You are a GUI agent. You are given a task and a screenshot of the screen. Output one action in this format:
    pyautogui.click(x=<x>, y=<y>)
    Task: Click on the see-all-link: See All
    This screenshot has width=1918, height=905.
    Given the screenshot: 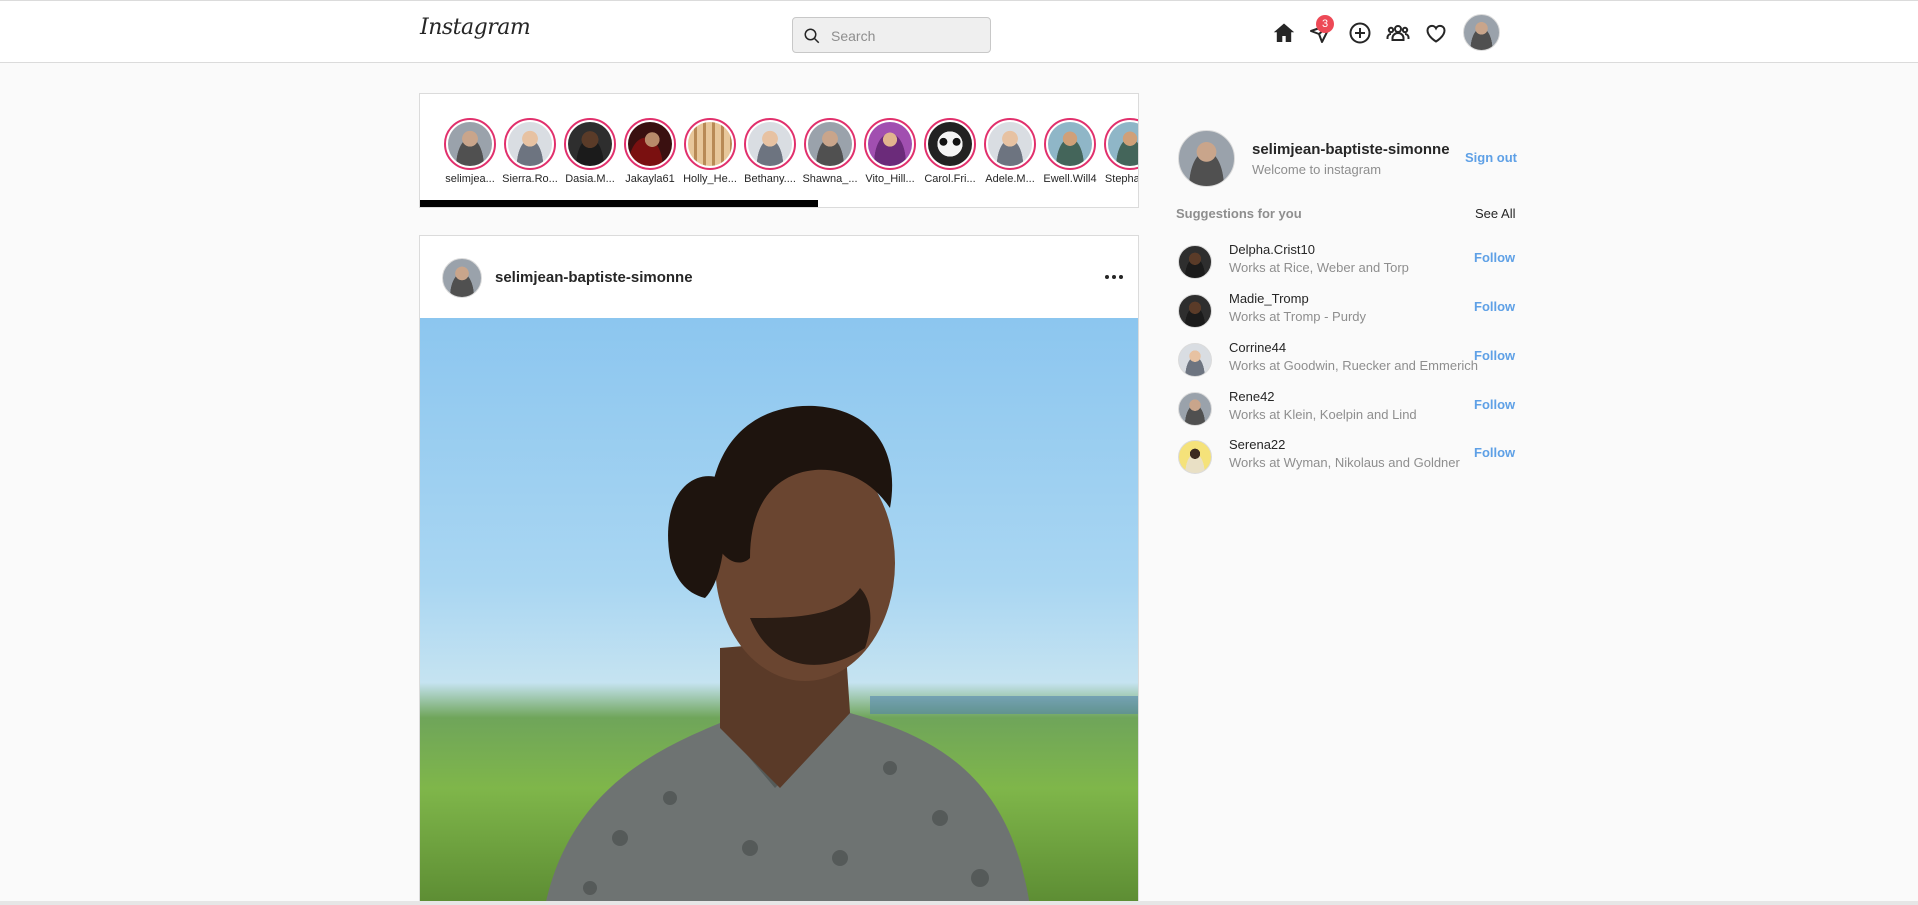 What is the action you would take?
    pyautogui.click(x=1495, y=213)
    